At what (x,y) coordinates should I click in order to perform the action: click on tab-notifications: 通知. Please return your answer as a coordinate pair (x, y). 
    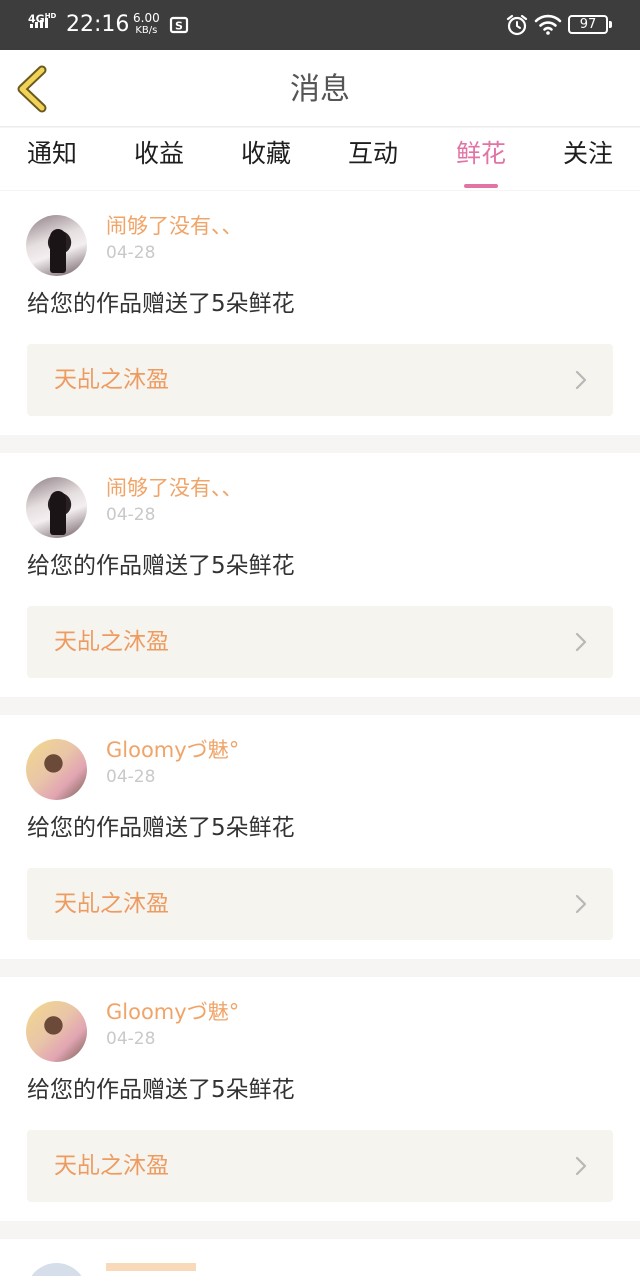
    Looking at the image, I should click on (52, 162).